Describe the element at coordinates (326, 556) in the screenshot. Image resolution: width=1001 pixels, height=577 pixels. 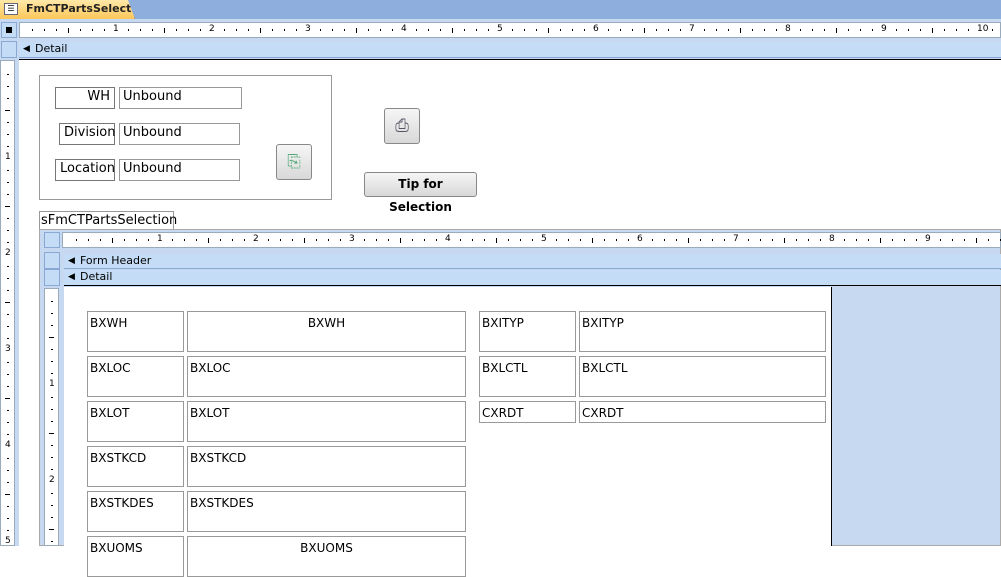
I see `field-bxuoms: BXUOMS` at that location.